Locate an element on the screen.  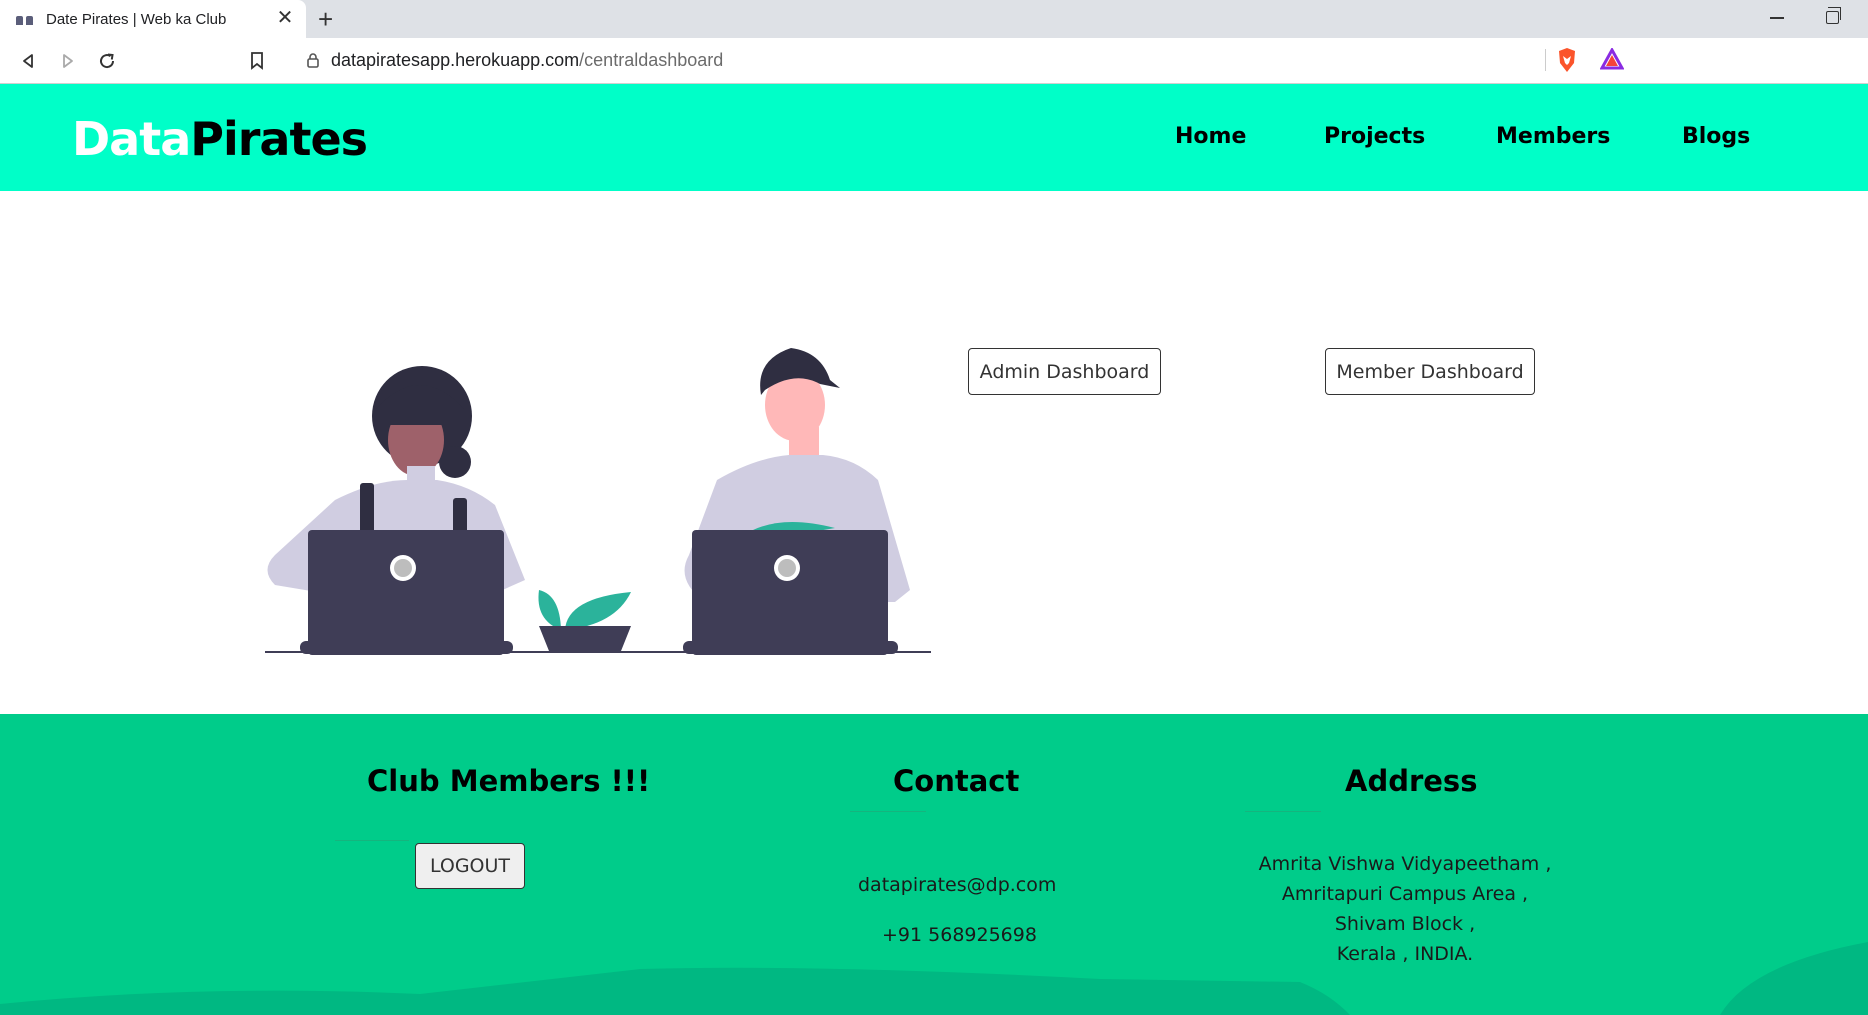
minimize-icon is located at coordinates (1777, 18).